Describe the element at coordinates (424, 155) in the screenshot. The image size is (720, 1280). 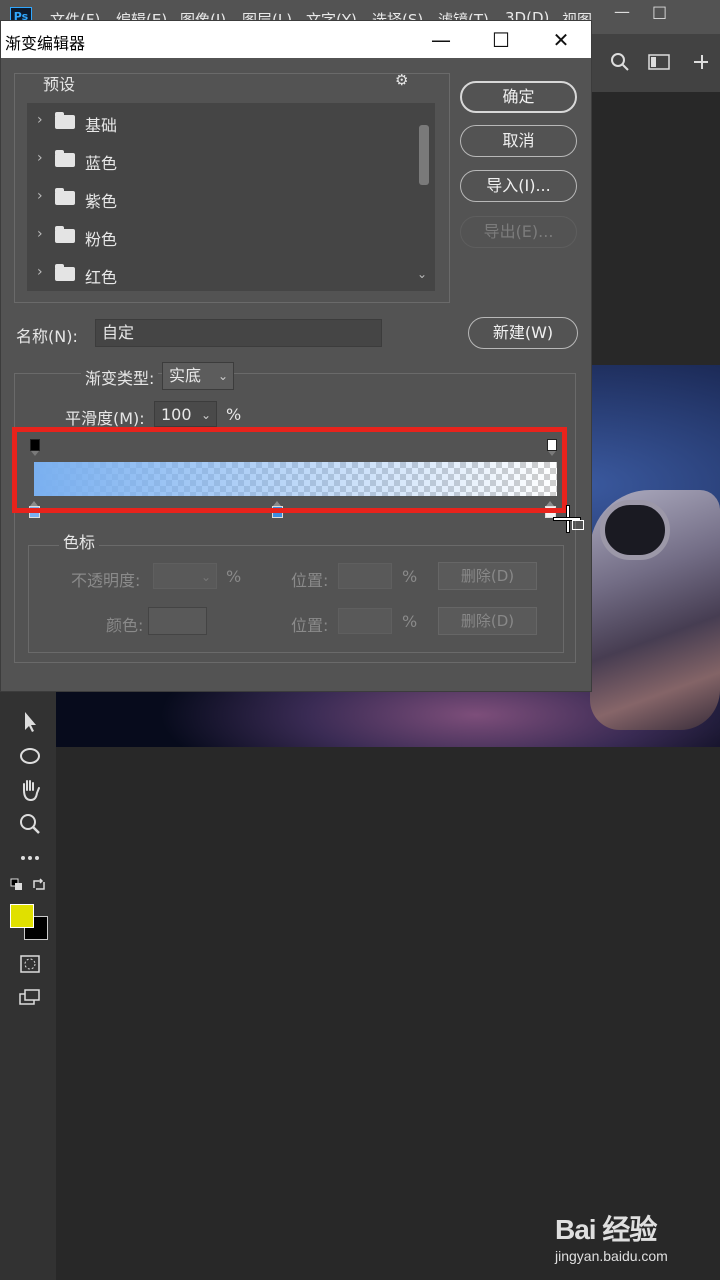
I see `scrollbar-thumb` at that location.